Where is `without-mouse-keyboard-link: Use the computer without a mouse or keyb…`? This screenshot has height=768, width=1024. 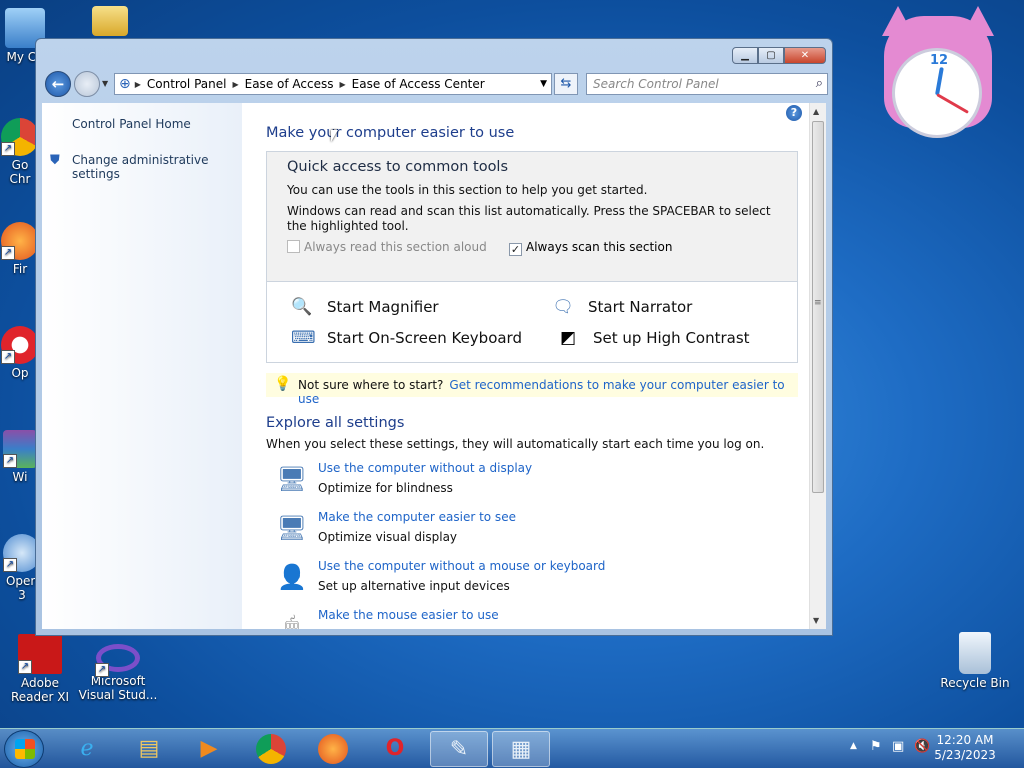 without-mouse-keyboard-link: Use the computer without a mouse or keyb… is located at coordinates (461, 566).